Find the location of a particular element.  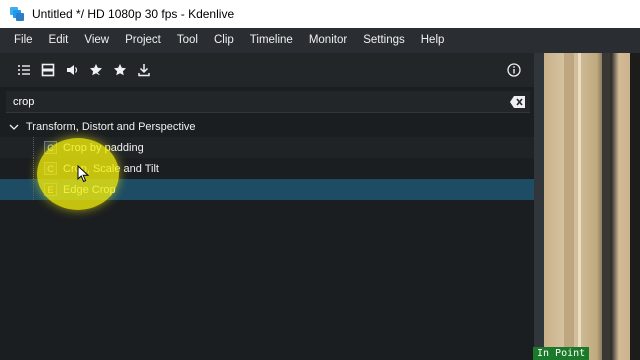

clear-search-icon is located at coordinates (518, 102).